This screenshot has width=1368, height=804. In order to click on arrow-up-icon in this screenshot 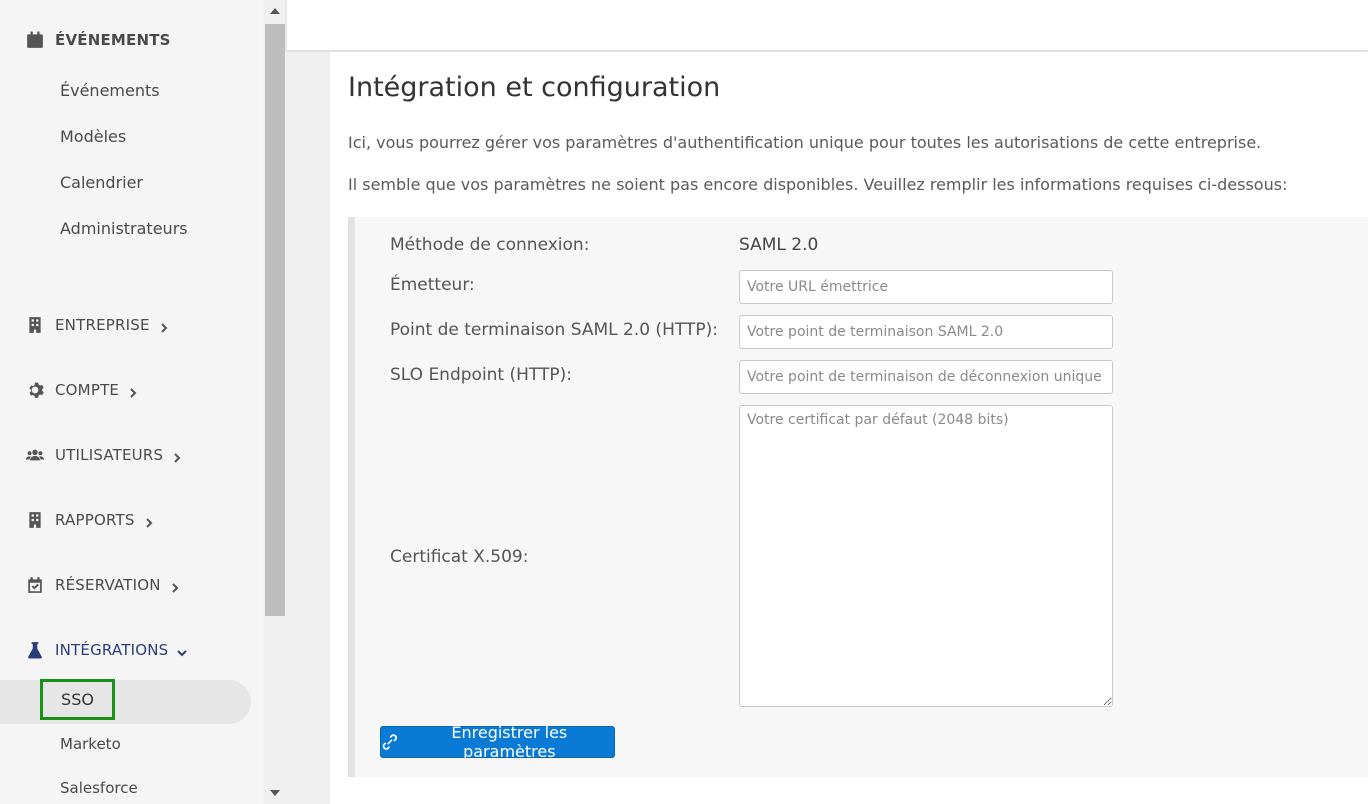, I will do `click(275, 11)`.